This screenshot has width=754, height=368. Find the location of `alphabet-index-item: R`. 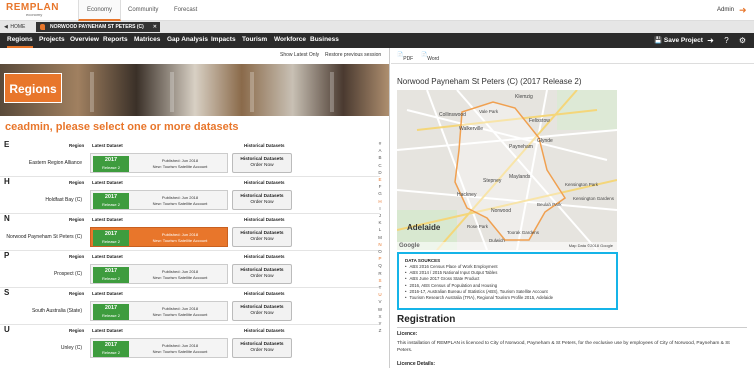

alphabet-index-item: R is located at coordinates (380, 273).